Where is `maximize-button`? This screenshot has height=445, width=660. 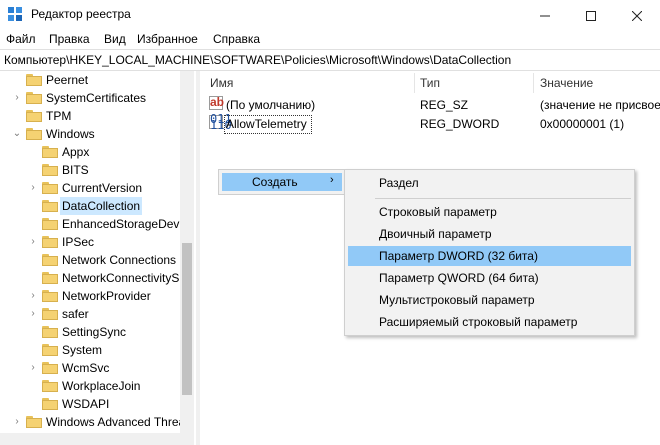 maximize-button is located at coordinates (591, 14).